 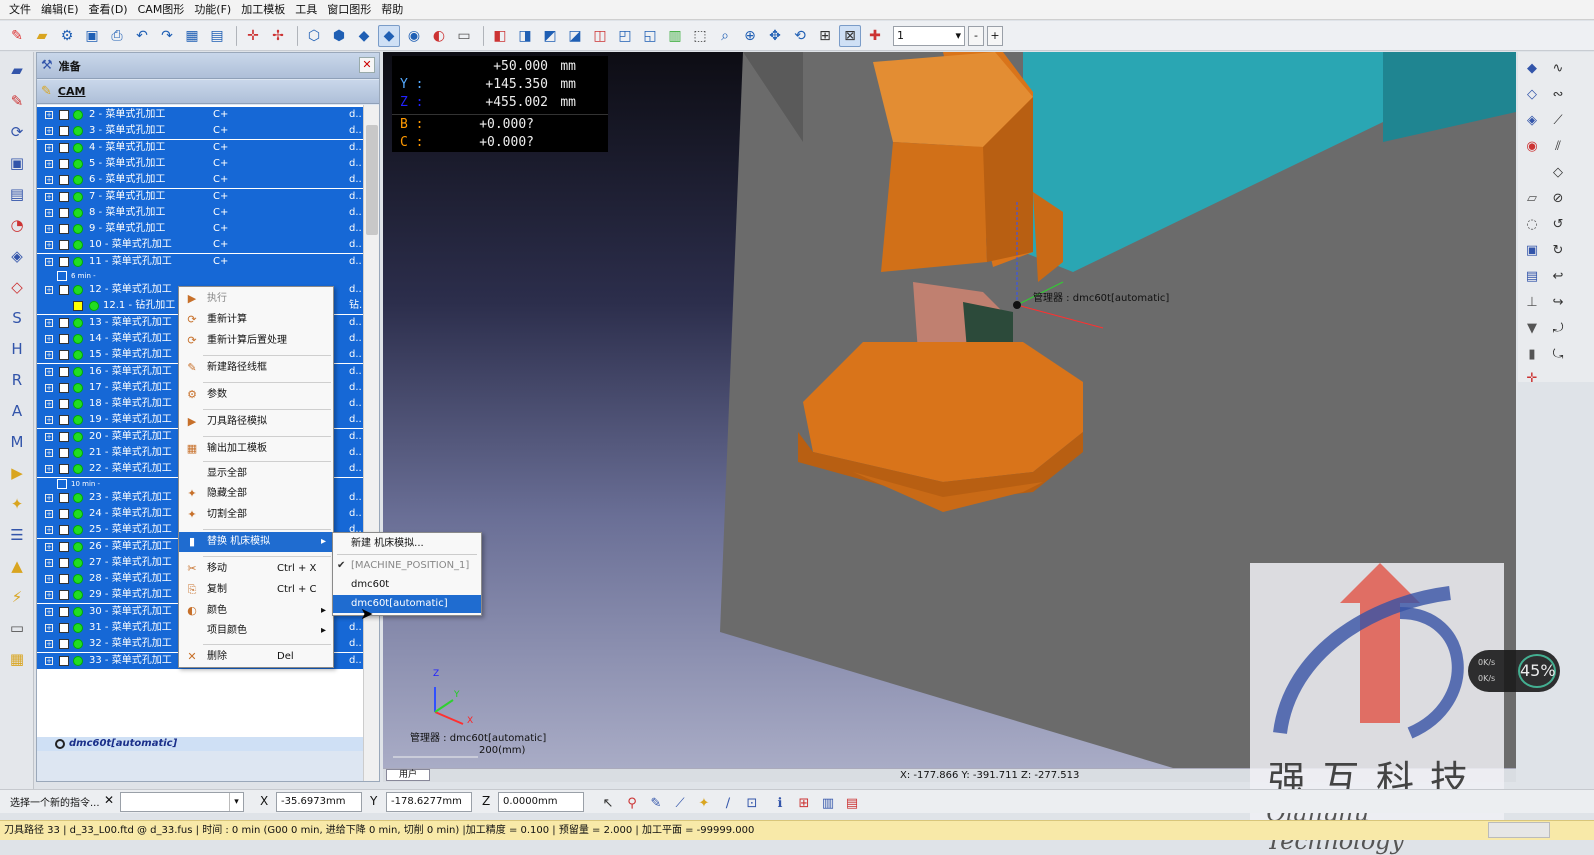 What do you see at coordinates (67, 36) in the screenshot?
I see `open-recent-icon: ⚙` at bounding box center [67, 36].